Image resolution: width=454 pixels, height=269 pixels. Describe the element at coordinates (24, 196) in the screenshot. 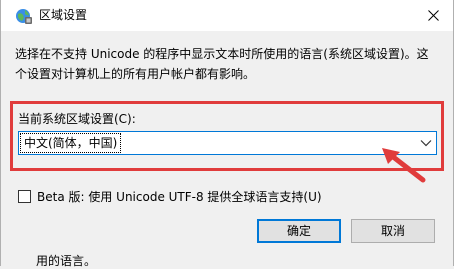

I see `beta-utf8-checkbox` at that location.